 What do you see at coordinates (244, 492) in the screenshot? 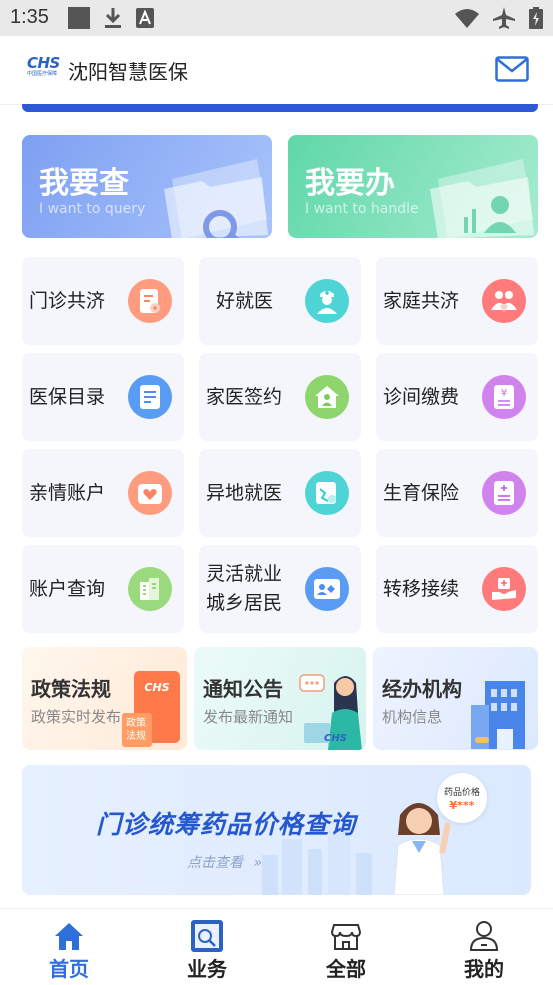
I see `grid-item-label: 异地就医` at bounding box center [244, 492].